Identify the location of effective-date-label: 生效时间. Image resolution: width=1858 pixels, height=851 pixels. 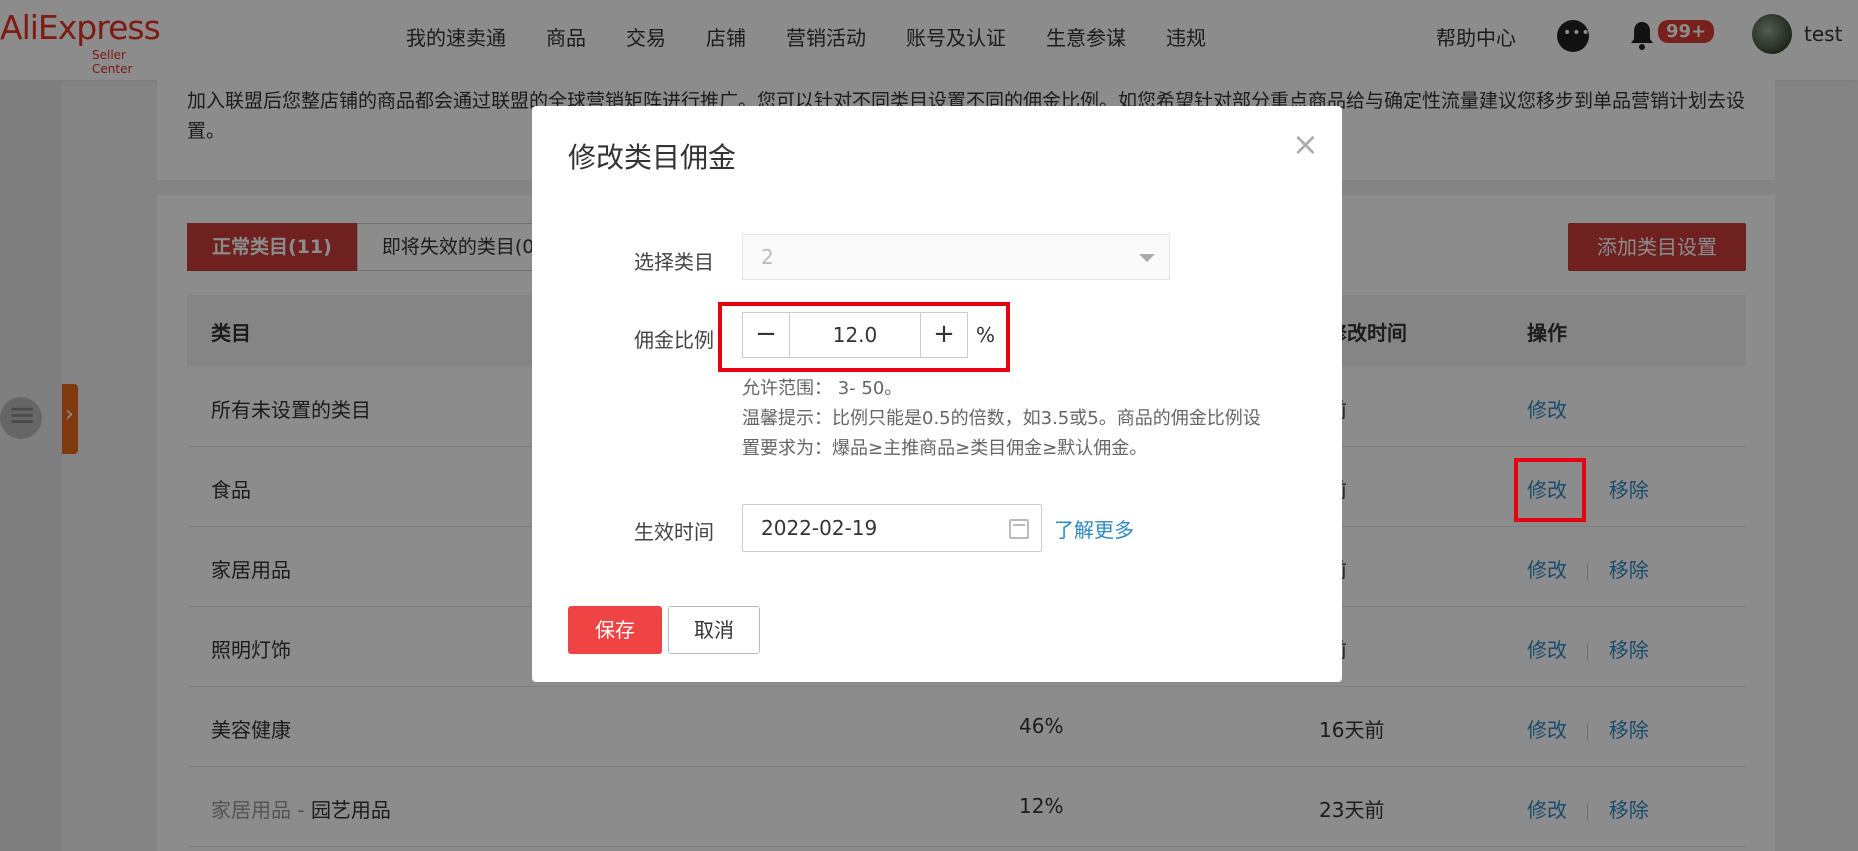
(674, 532).